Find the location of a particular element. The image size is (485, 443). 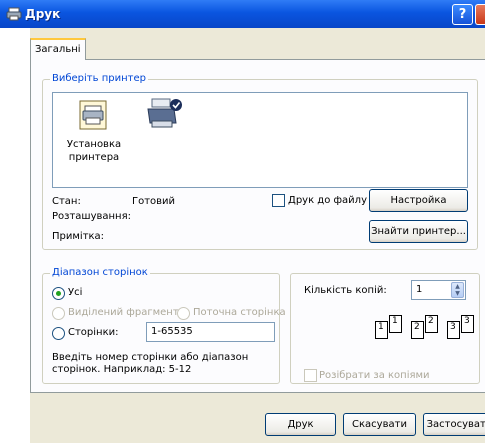

tab-general-label: Загальні is located at coordinates (58, 49).